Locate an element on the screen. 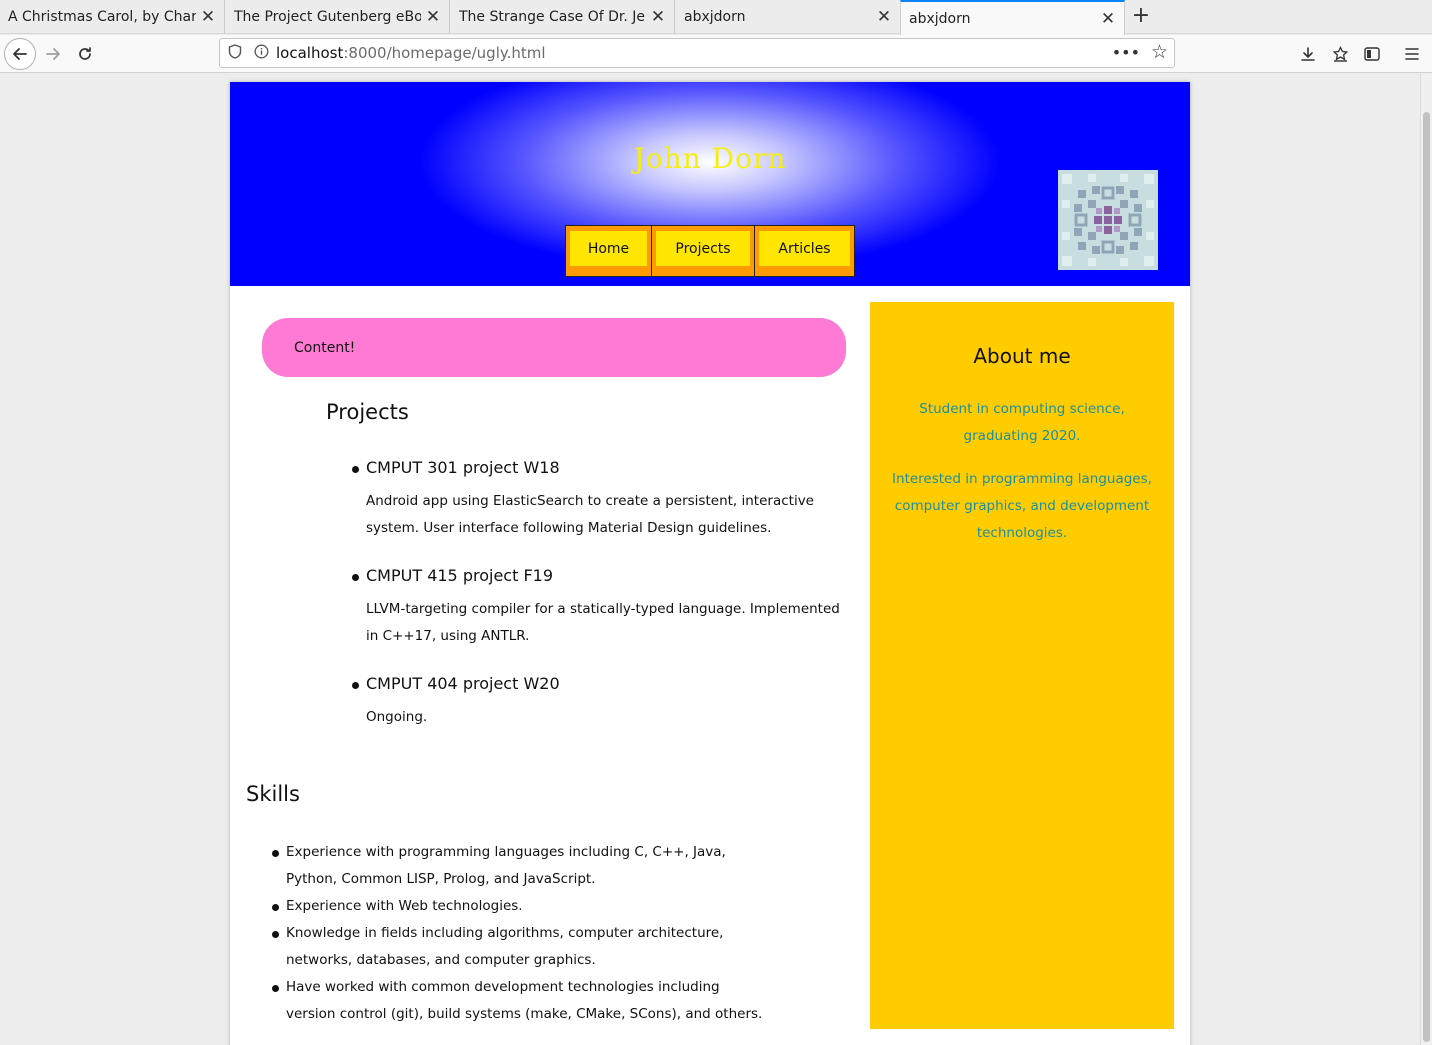 Image resolution: width=1432 pixels, height=1045 pixels. tab-christmas-carol: A Christmas Carol, by Charles Dickens ✕ is located at coordinates (112, 17).